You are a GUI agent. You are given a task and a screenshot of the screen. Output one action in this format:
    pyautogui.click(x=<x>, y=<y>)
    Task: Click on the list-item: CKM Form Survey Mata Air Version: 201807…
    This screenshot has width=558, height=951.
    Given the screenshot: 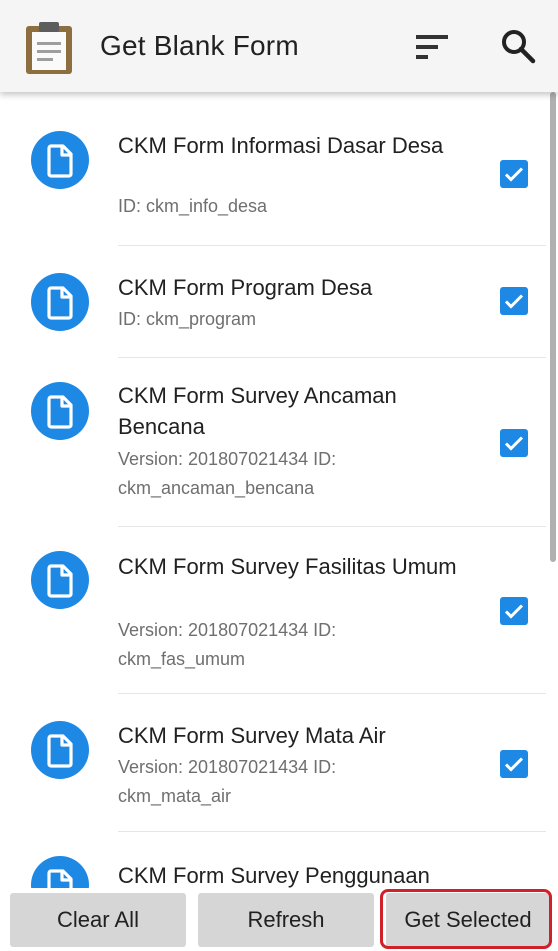 What is the action you would take?
    pyautogui.click(x=279, y=763)
    